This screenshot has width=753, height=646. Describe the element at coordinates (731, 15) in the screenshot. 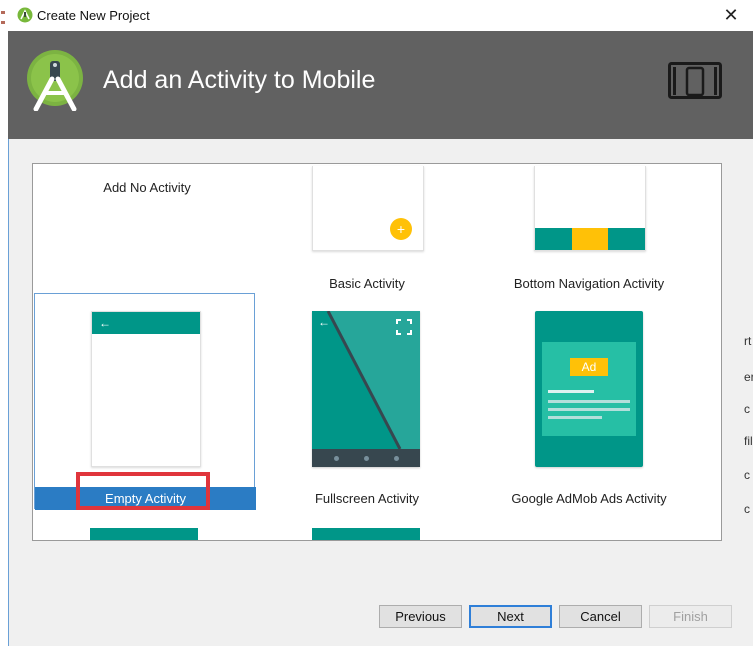

I see `close-button: ✕` at that location.